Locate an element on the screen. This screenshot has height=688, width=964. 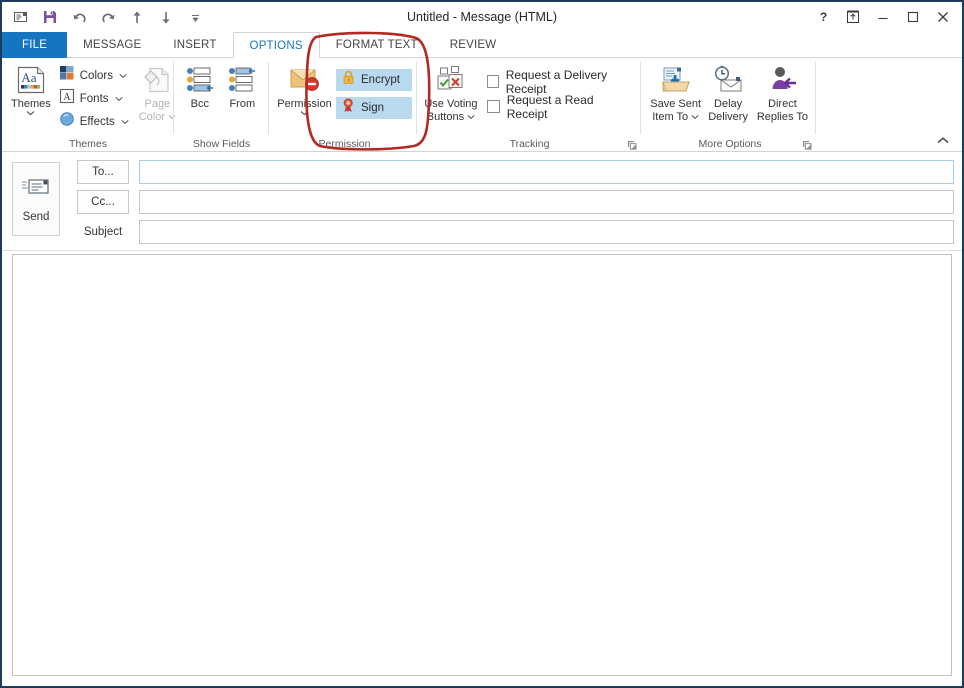
save-sent-item-to-button: Save Sent Item To is located at coordinates (675, 92).